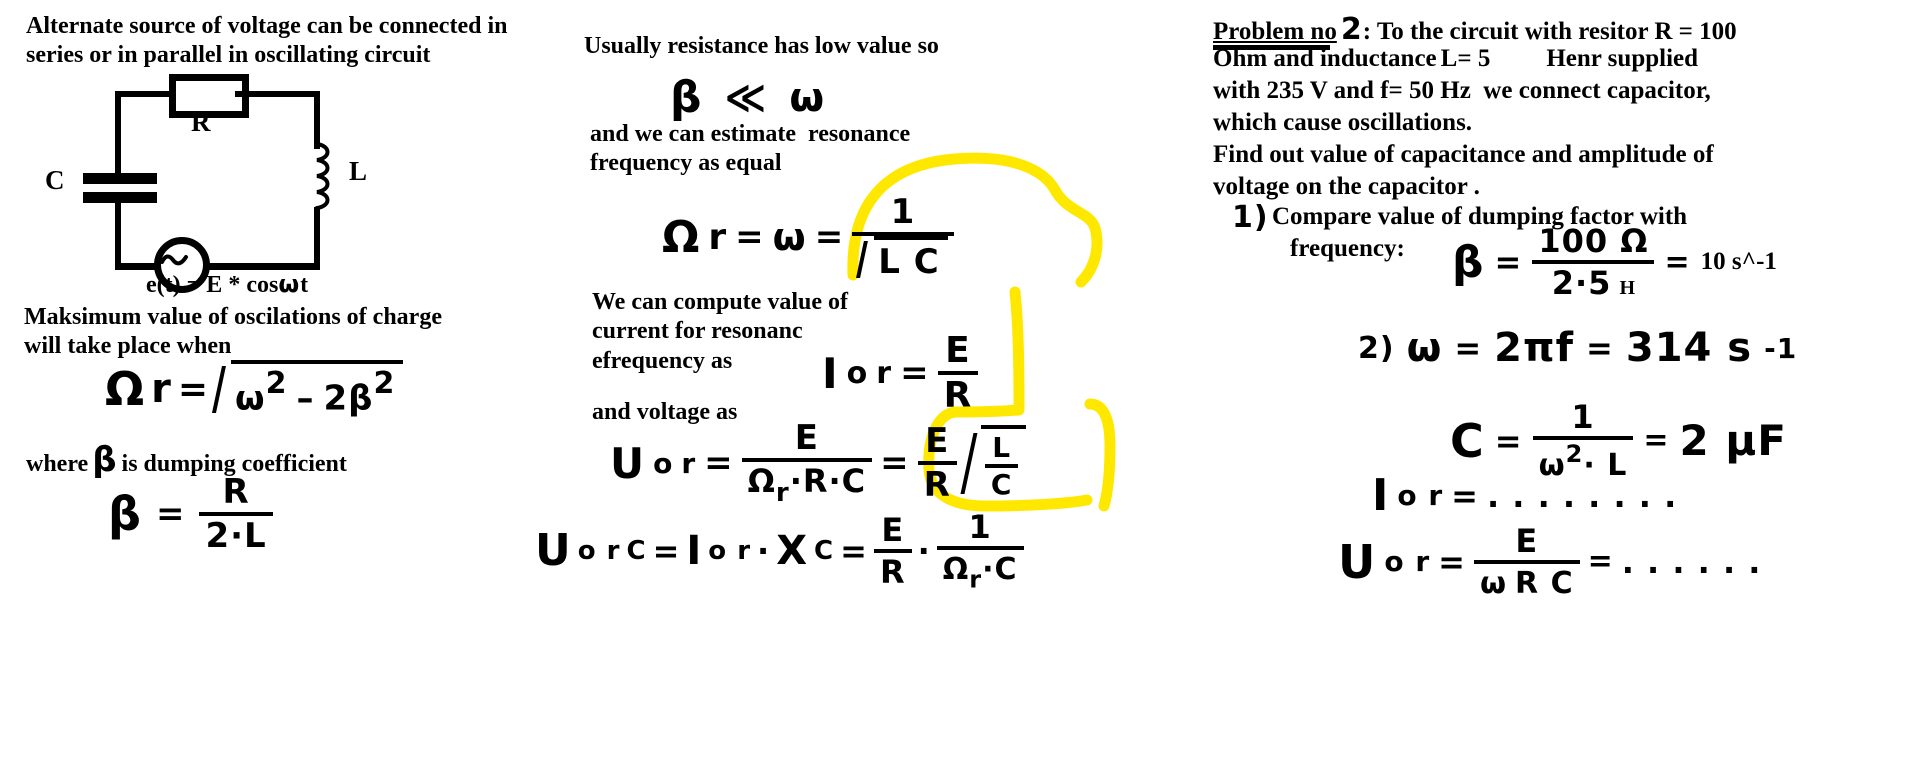  Describe the element at coordinates (174, 260) in the screenshot. I see `circuit-ac-source-wave-icon` at that location.